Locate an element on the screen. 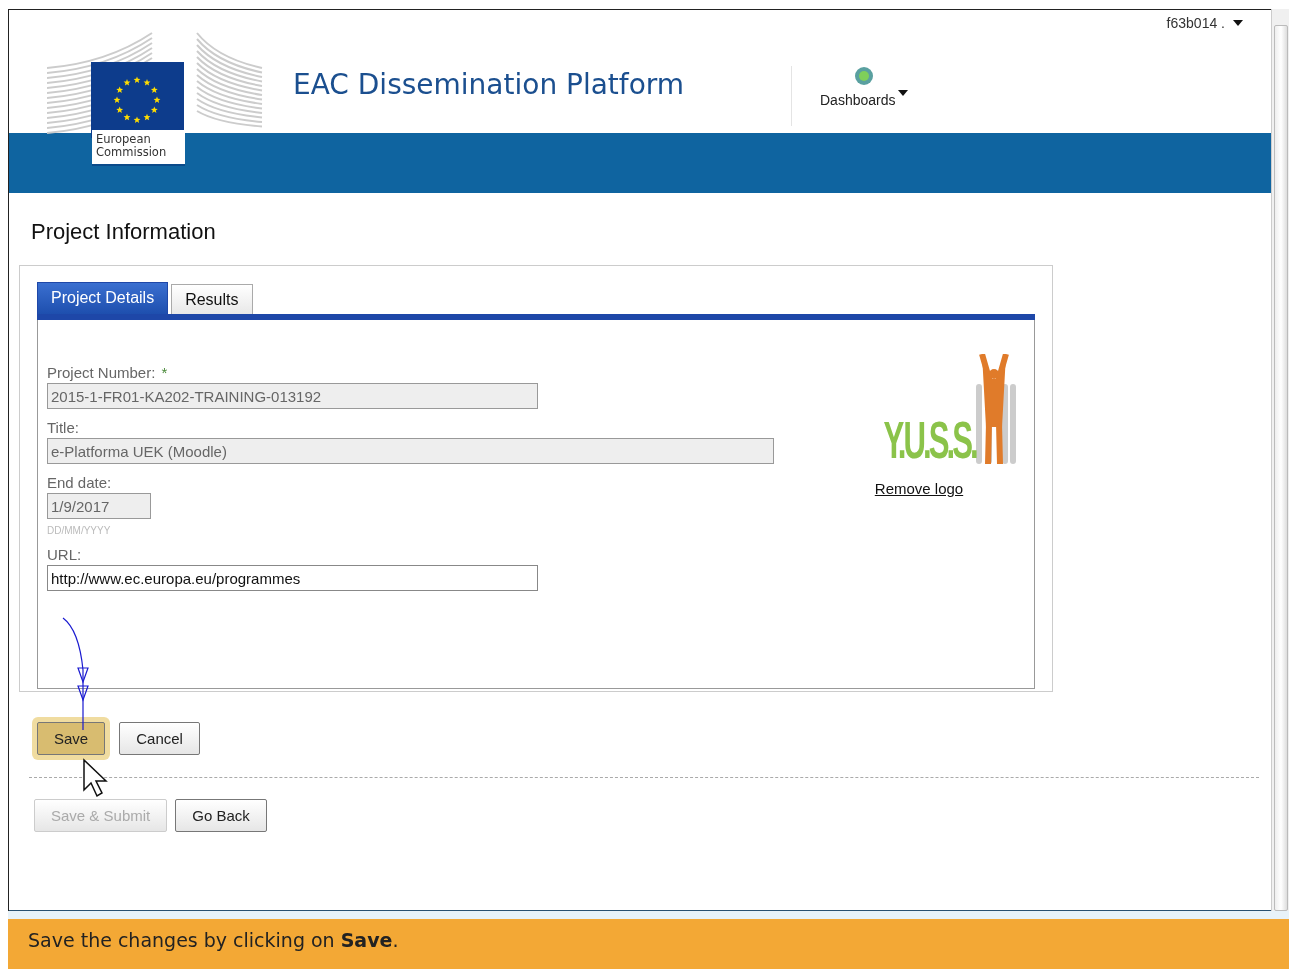 This screenshot has height=969, width=1289. input-field: http://www.ec.europa.eu/programmes is located at coordinates (292, 578).